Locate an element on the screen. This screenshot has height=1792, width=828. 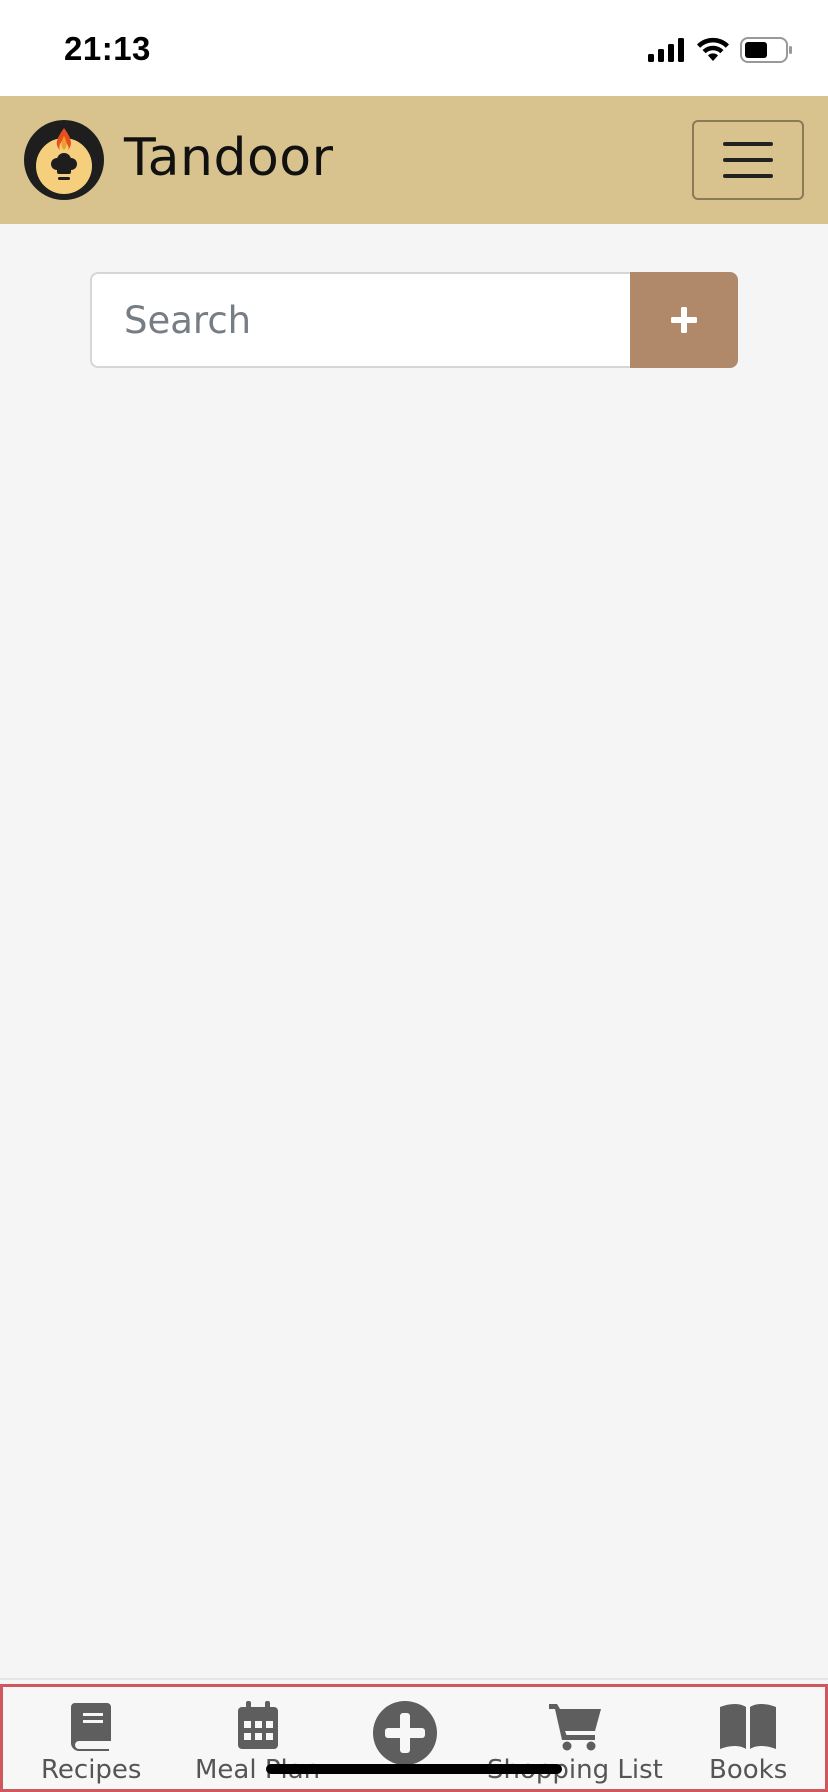
brand-name: Tandoor is located at coordinates (229, 158).